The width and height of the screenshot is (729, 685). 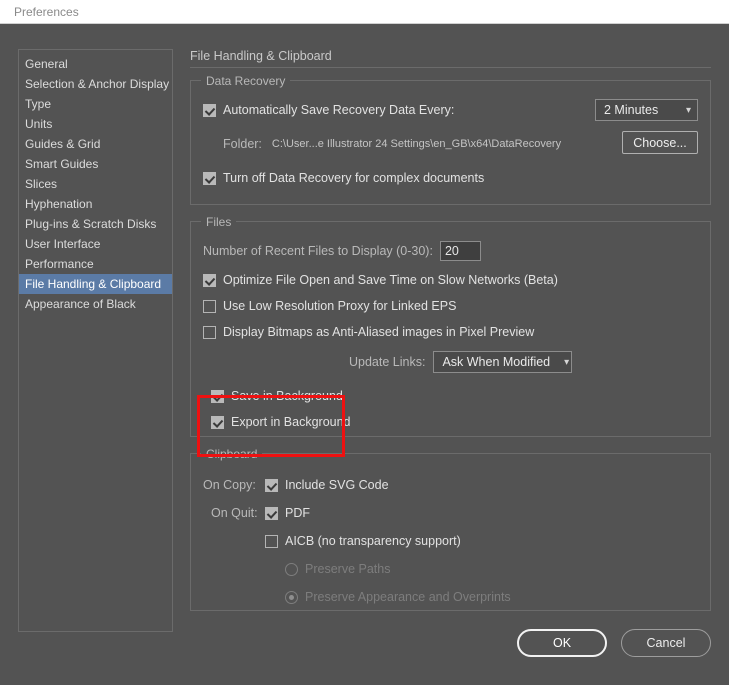 What do you see at coordinates (287, 396) in the screenshot?
I see `save-in-background-label: Save in Background` at bounding box center [287, 396].